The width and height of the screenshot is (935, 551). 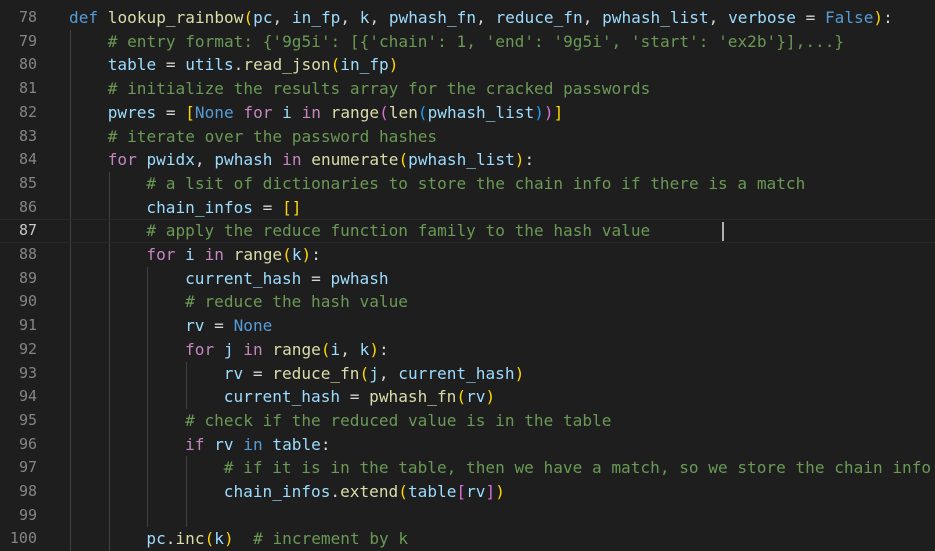 I want to click on code-token: pc, so click(x=263, y=17).